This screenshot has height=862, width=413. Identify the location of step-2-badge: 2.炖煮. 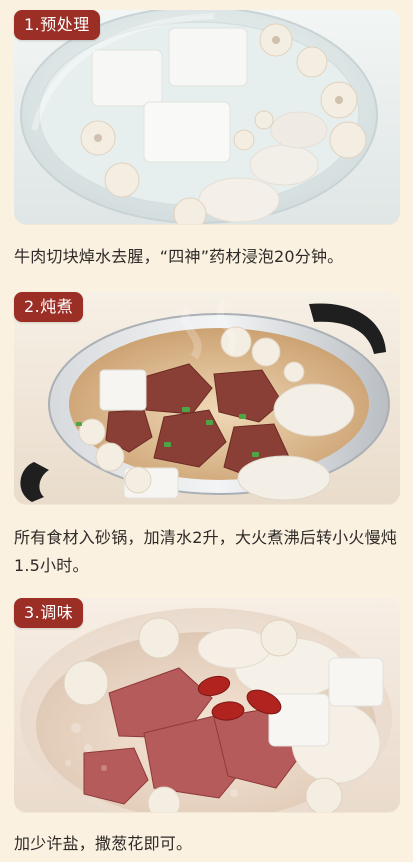
(49, 307).